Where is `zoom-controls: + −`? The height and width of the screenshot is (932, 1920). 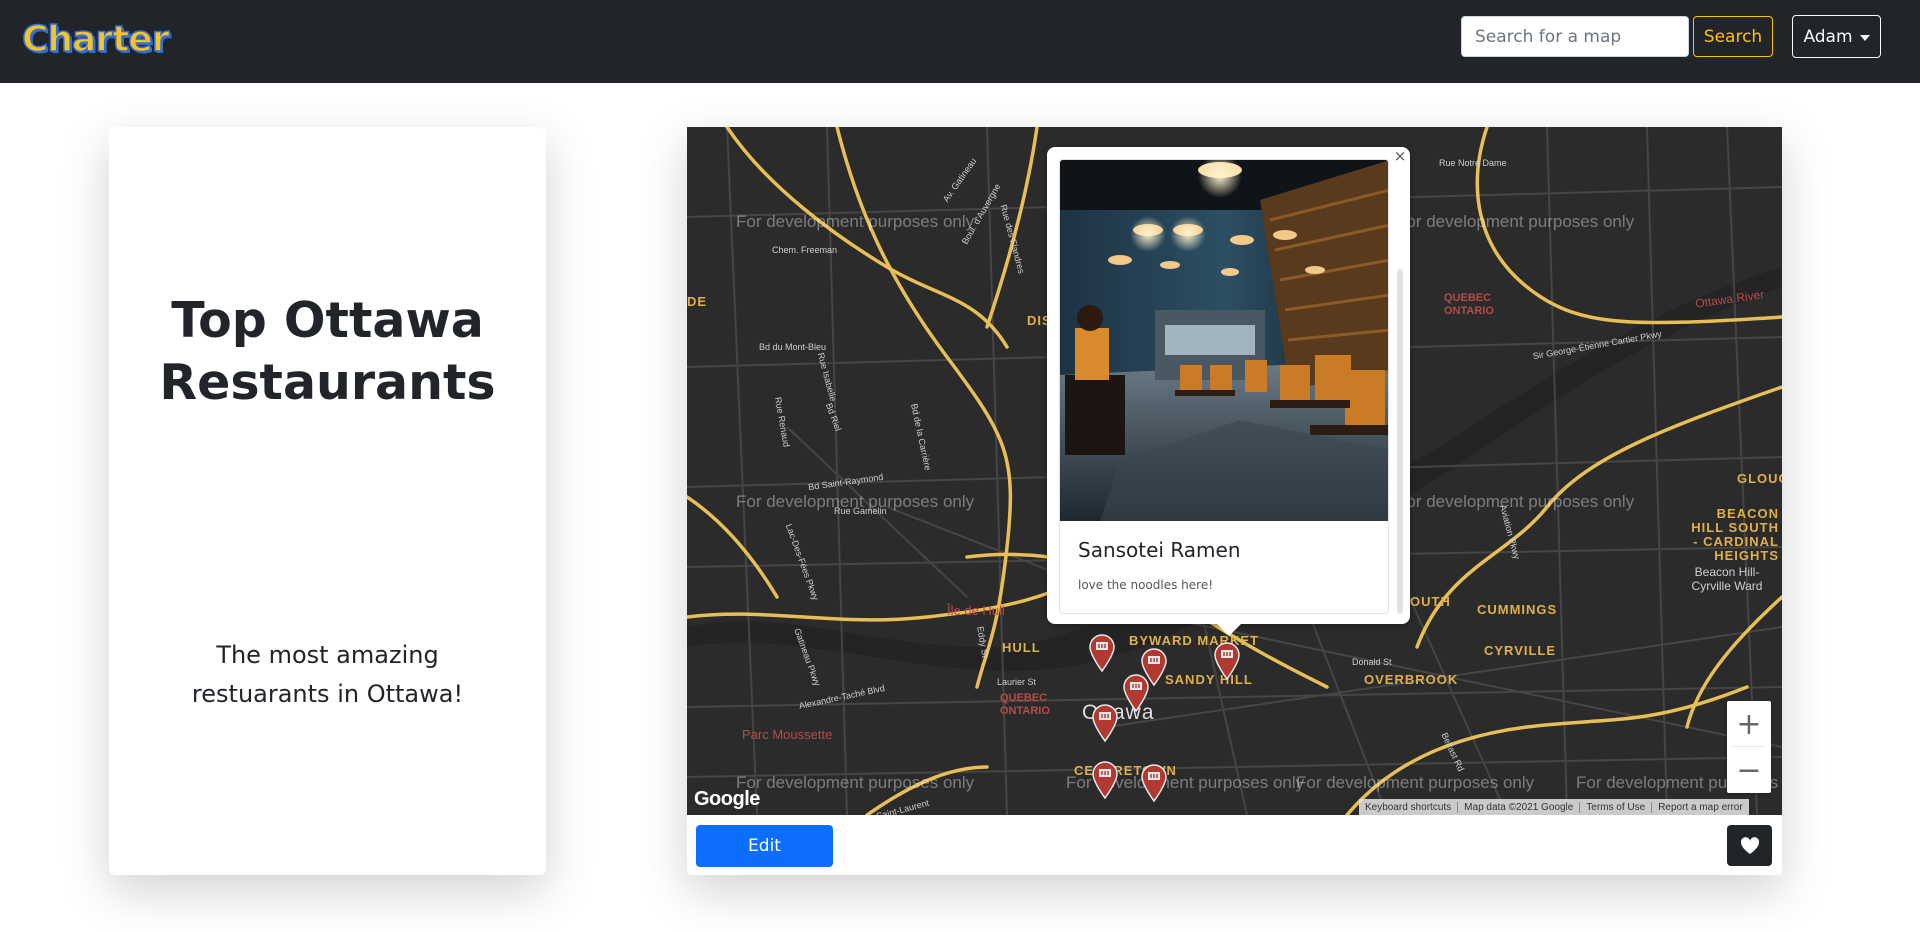 zoom-controls: + − is located at coordinates (1749, 747).